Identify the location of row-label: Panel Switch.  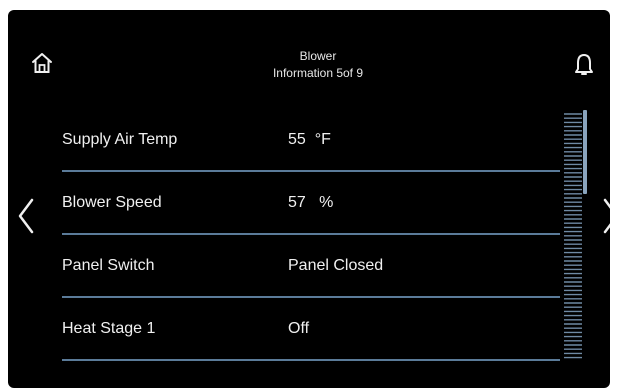
(108, 265).